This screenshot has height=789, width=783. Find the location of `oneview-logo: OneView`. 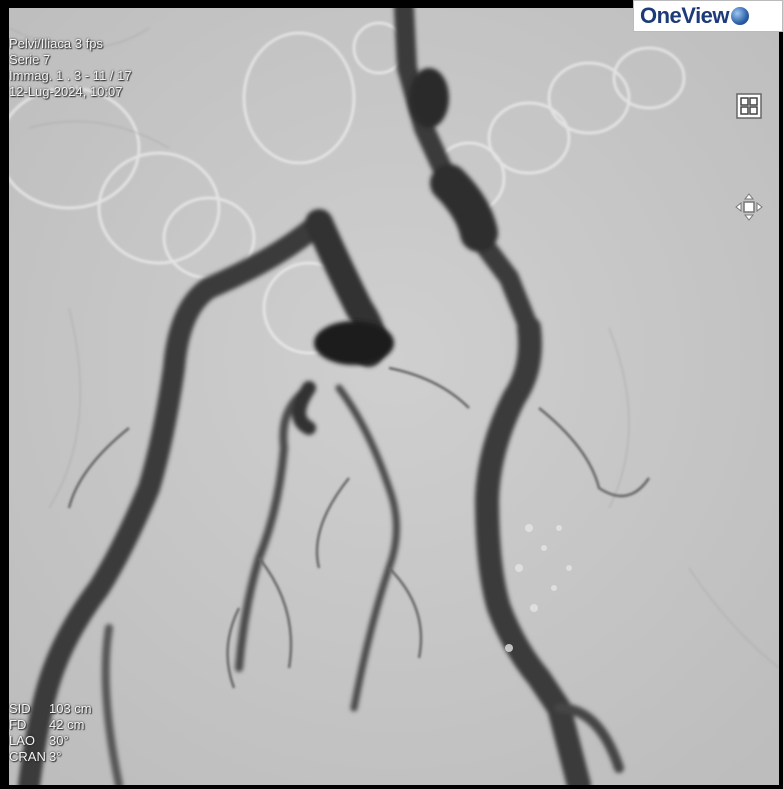

oneview-logo: OneView is located at coordinates (708, 16).